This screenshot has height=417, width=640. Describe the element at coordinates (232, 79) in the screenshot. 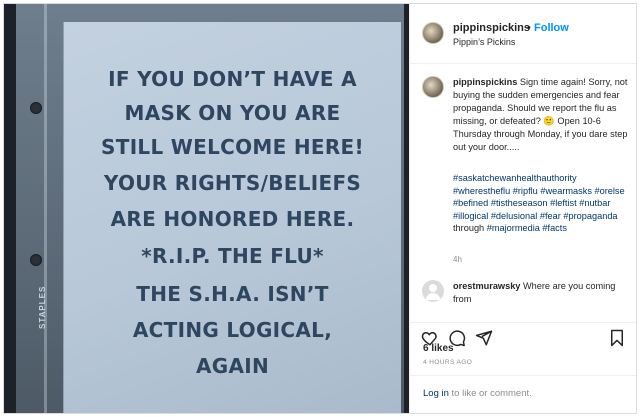

I see `sign-line: IF YOU DON’T HAVE A` at that location.